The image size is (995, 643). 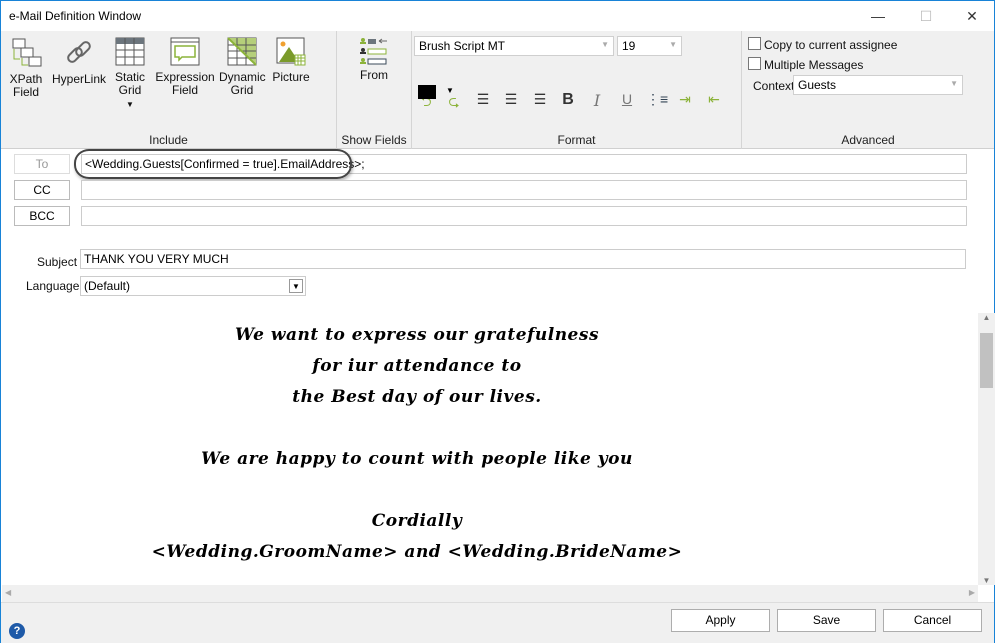 I want to click on text-color-dropdown-icon: ▼, so click(x=450, y=90).